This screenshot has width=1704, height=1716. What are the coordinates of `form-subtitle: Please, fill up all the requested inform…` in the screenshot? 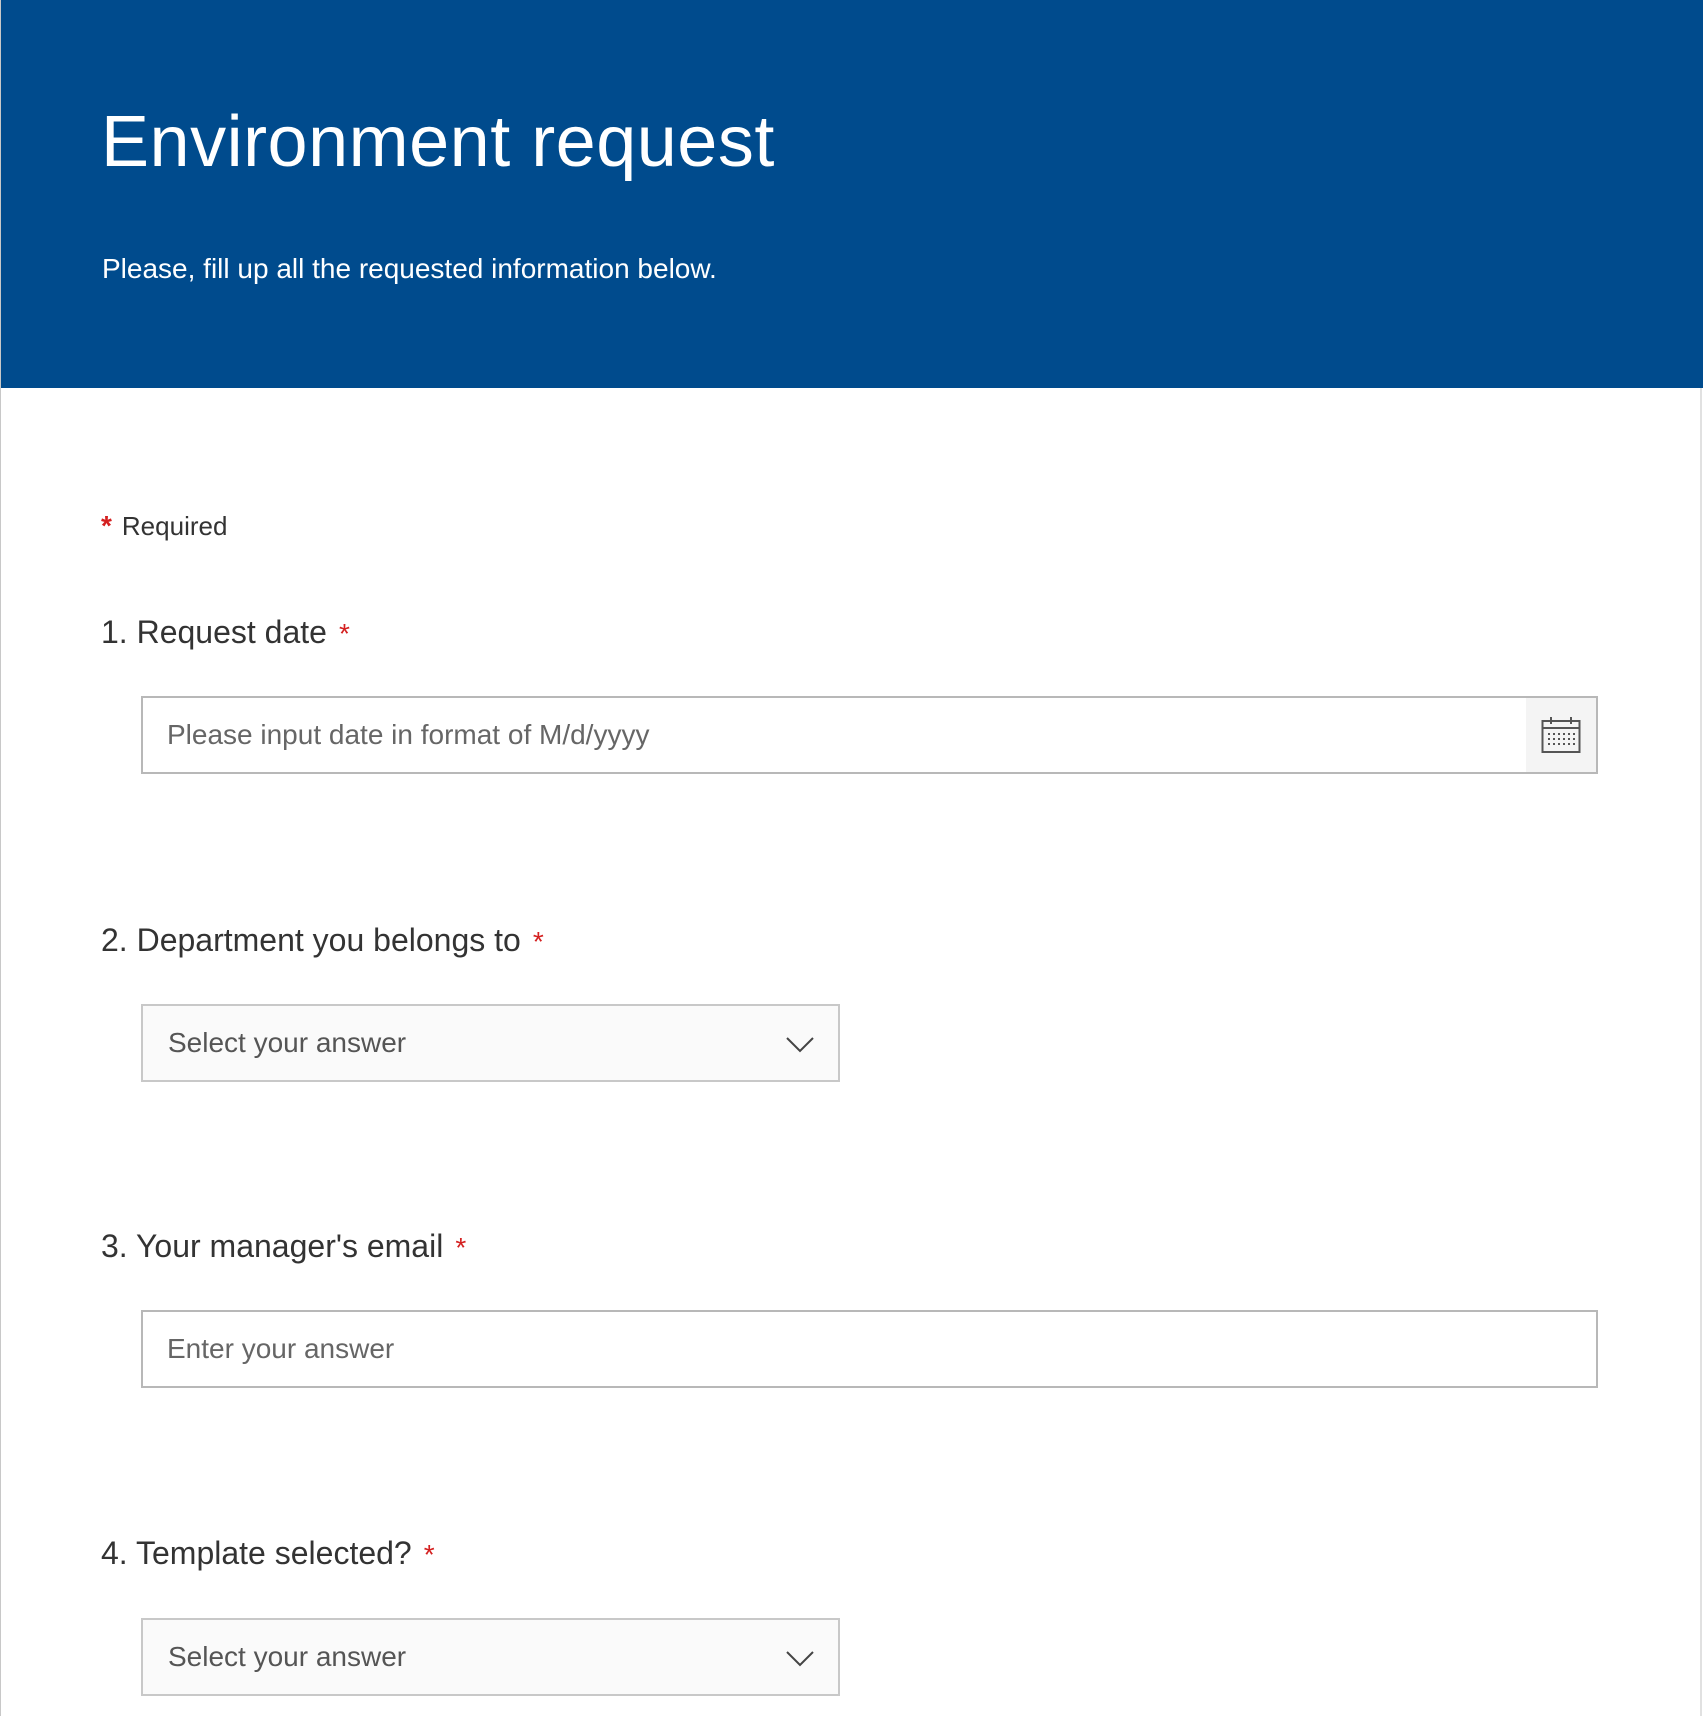 It's located at (409, 268).